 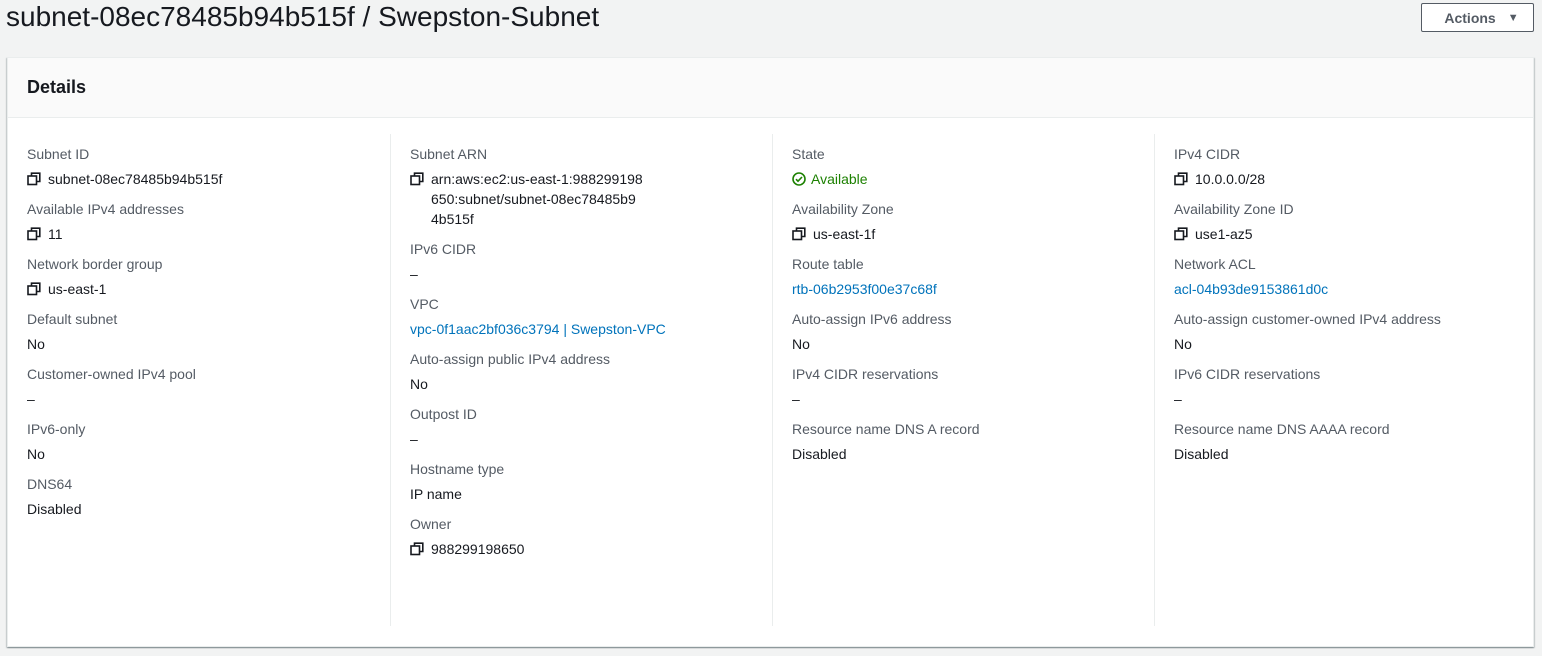 I want to click on field-label: DNS64, so click(x=50, y=484).